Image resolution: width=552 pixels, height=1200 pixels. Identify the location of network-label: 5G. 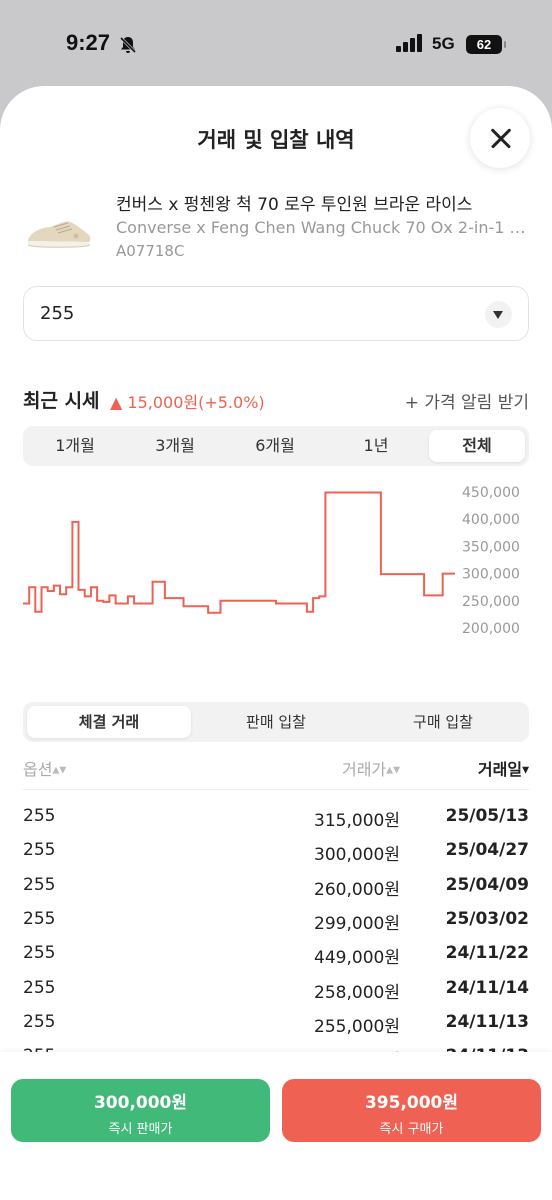
(443, 43).